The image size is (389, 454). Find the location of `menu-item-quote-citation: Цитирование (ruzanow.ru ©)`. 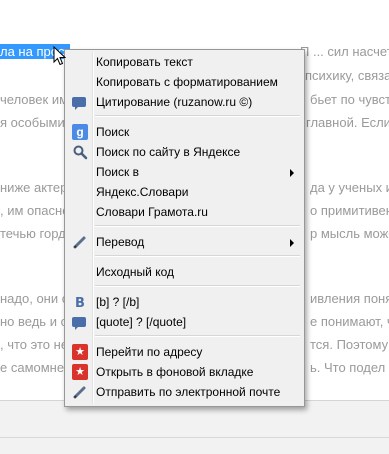

menu-item-quote-citation: Цитирование (ruzanow.ru ©) is located at coordinates (184, 102).